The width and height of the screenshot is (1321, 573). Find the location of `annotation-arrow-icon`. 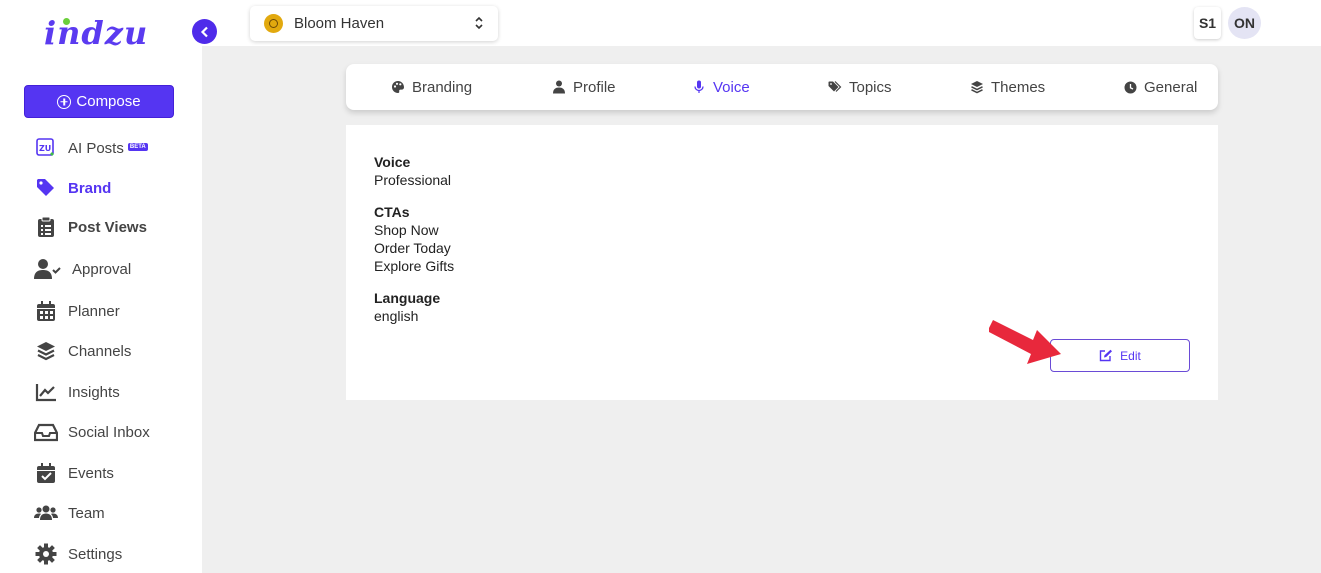

annotation-arrow-icon is located at coordinates (1025, 342).